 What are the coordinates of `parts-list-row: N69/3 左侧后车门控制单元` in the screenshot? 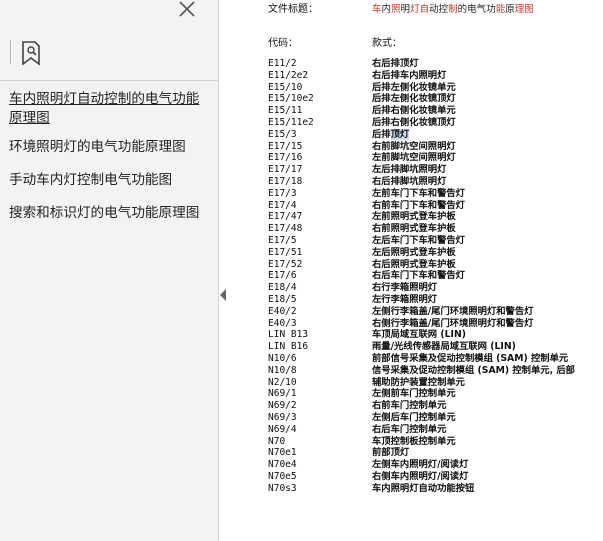 It's located at (417, 418).